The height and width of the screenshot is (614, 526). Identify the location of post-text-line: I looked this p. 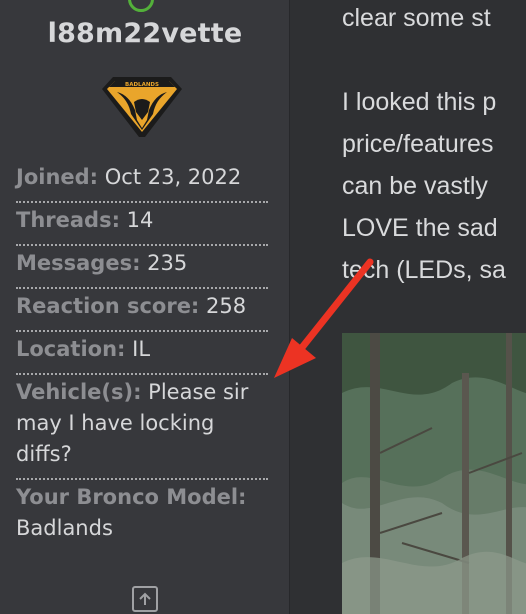
(419, 102).